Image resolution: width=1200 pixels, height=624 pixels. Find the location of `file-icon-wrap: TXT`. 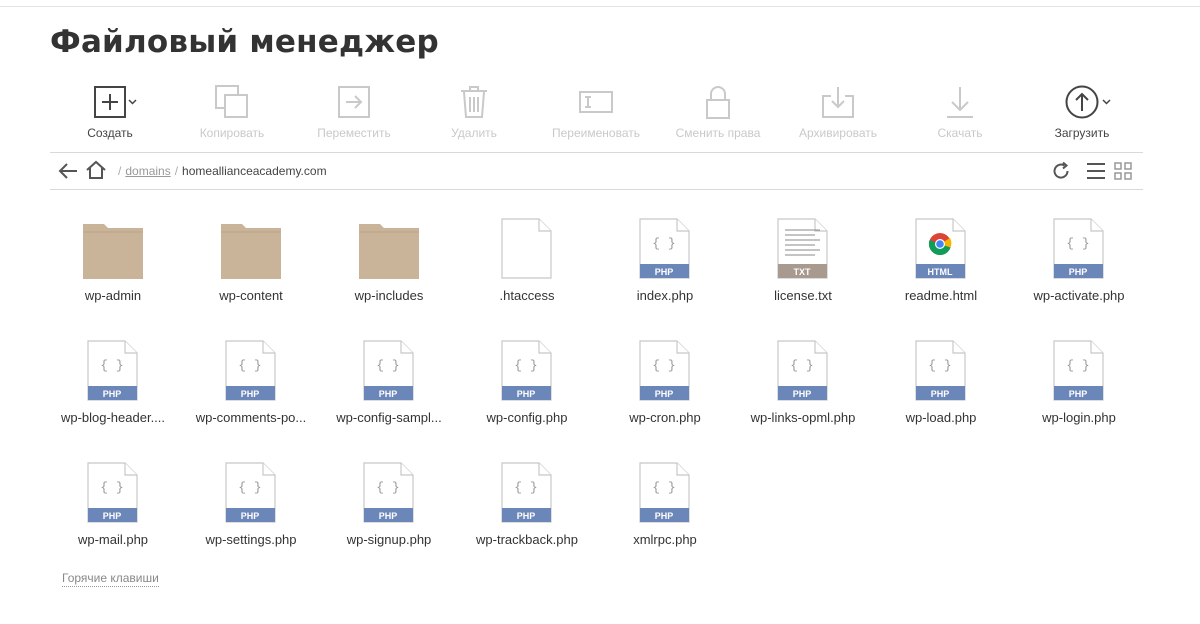

file-icon-wrap: TXT is located at coordinates (803, 249).